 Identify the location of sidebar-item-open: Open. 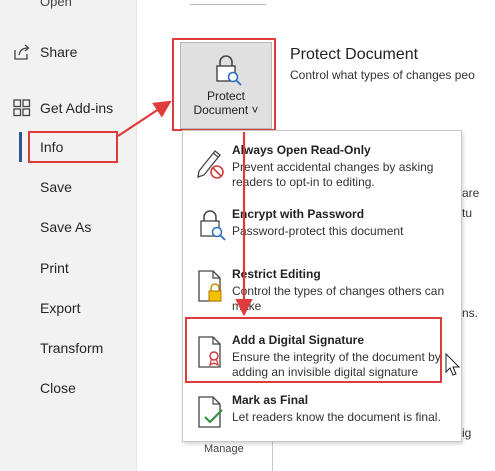
(68, 7).